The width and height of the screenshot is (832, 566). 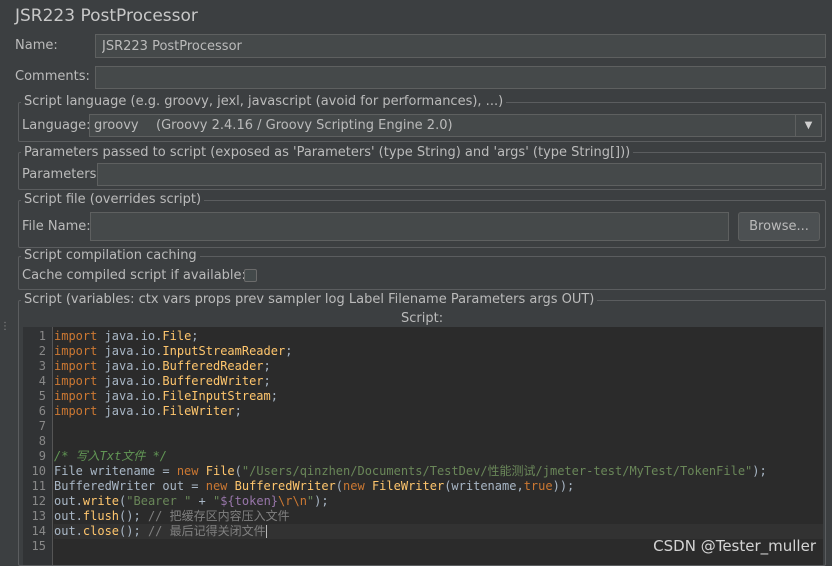 I want to click on line-number: 9, so click(x=42, y=456).